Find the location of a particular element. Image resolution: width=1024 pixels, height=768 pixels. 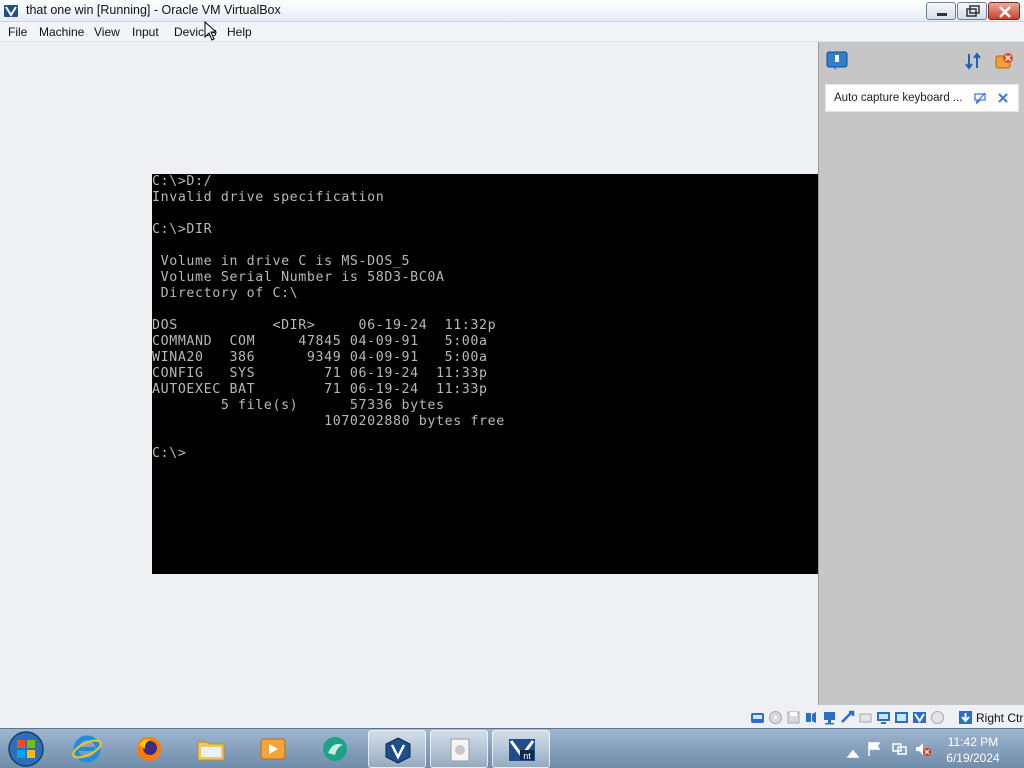

dos-line: 1070202880 bytes free is located at coordinates (328, 421).